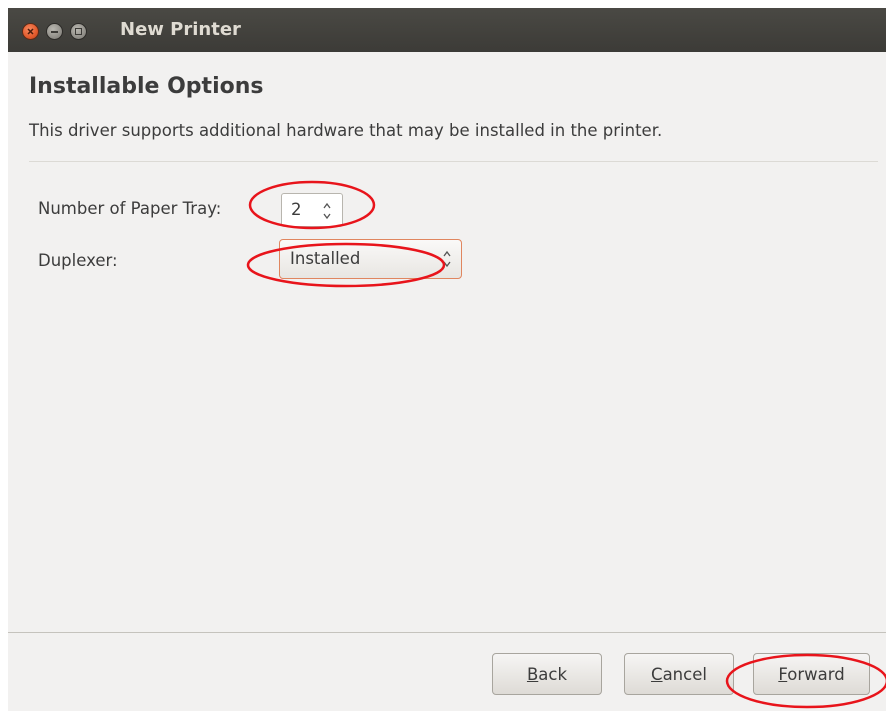 The image size is (886, 711). I want to click on paper-tray-value: 2, so click(296, 209).